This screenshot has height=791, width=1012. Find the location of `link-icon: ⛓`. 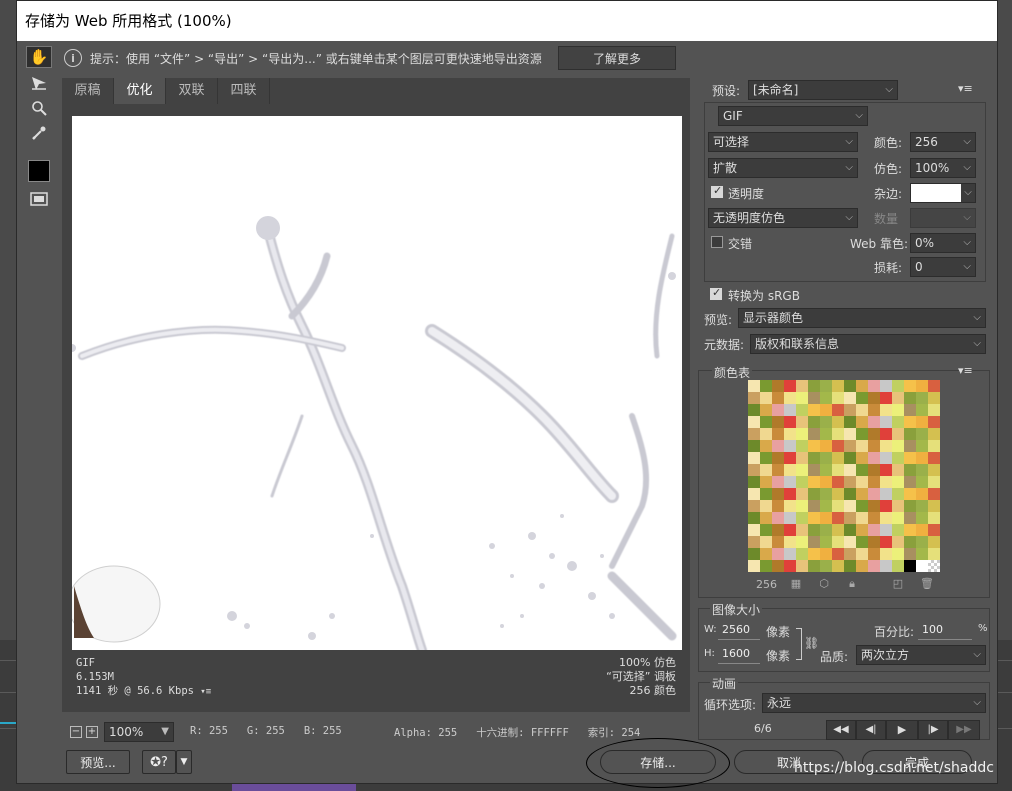

link-icon: ⛓ is located at coordinates (811, 643).